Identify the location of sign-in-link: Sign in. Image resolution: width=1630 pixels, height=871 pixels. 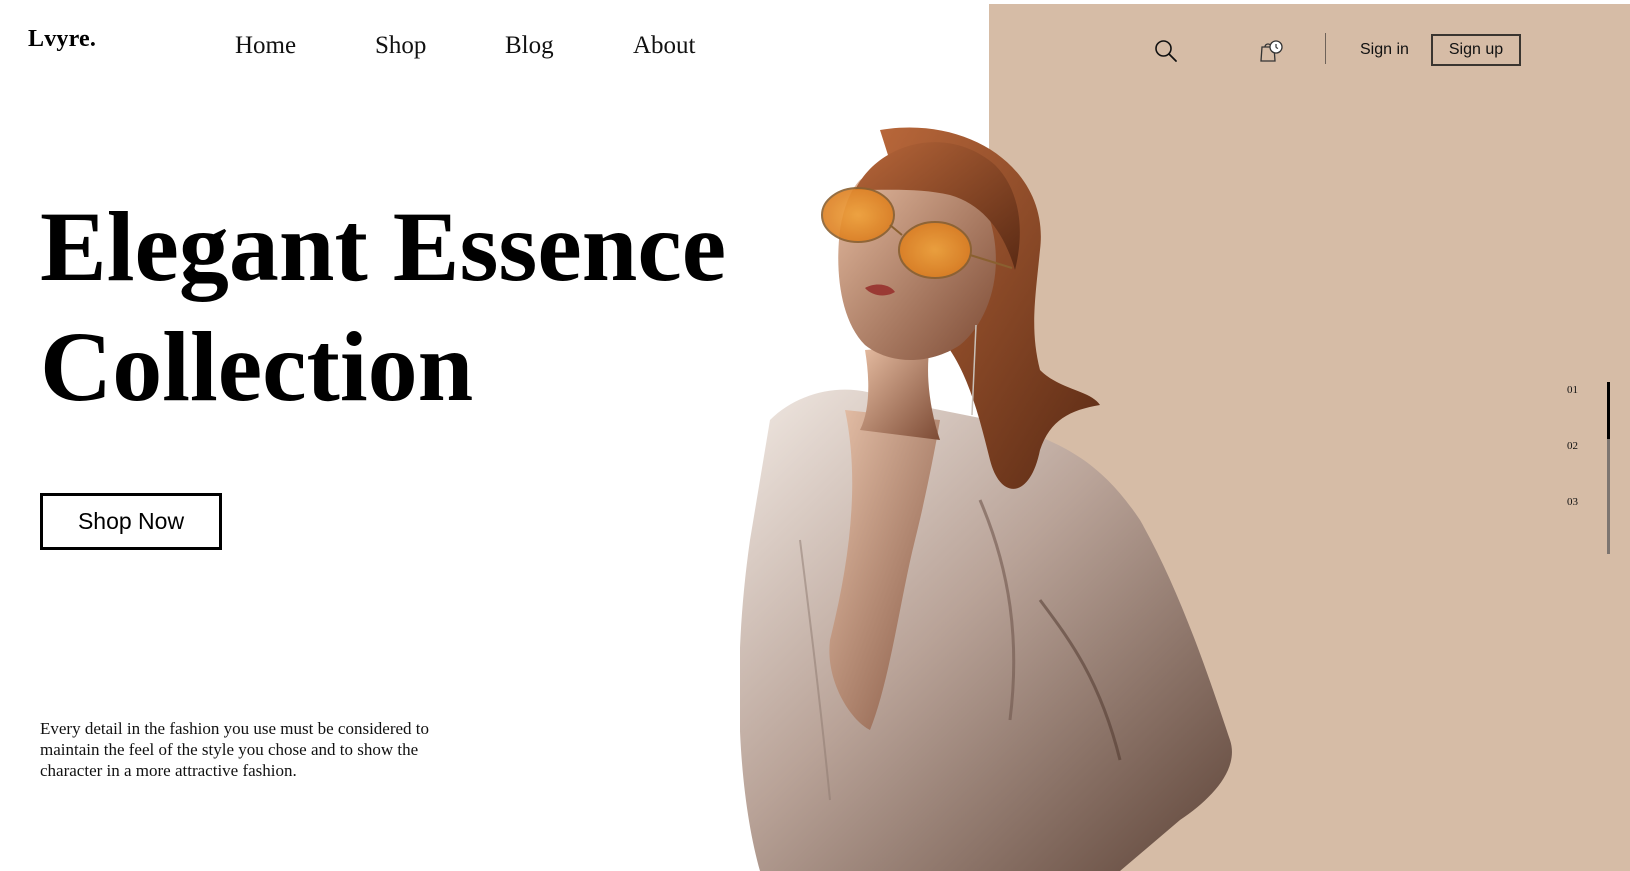
(1384, 50).